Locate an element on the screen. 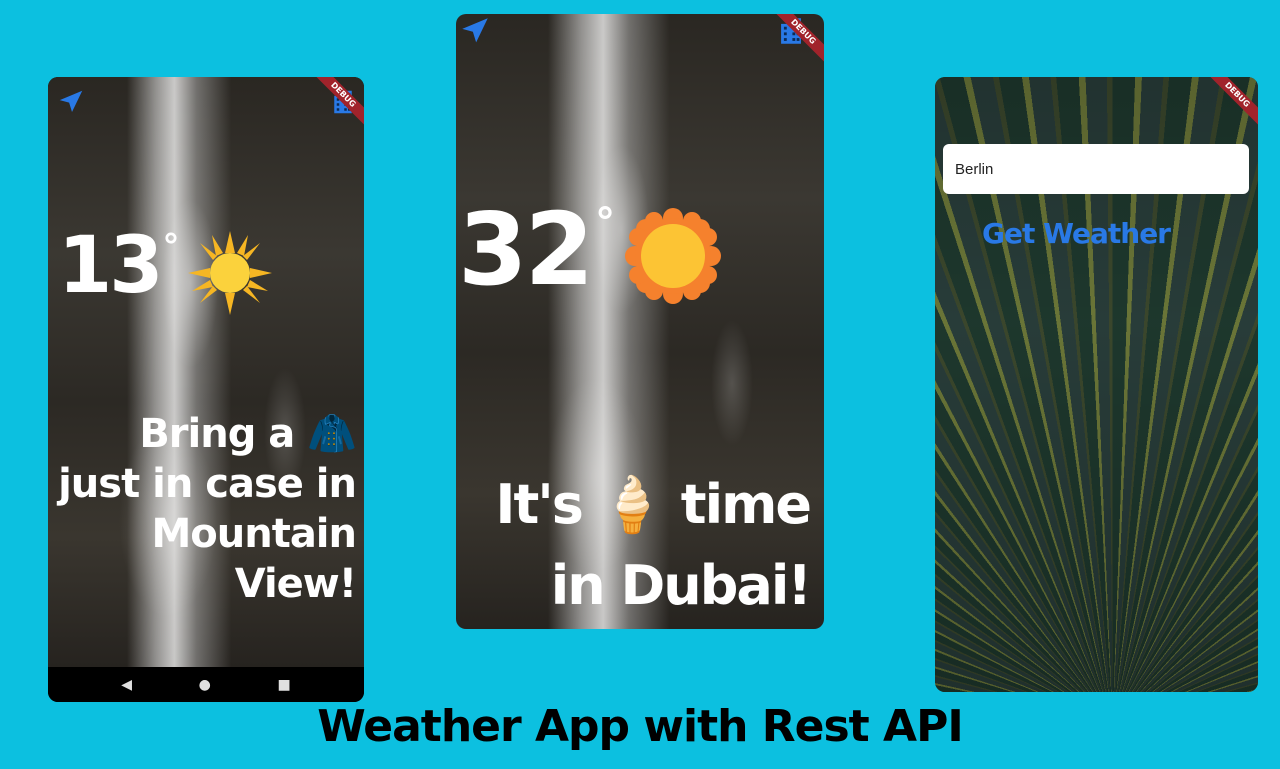 This screenshot has height=769, width=1280. temperature-value: 32 is located at coordinates (526, 249).